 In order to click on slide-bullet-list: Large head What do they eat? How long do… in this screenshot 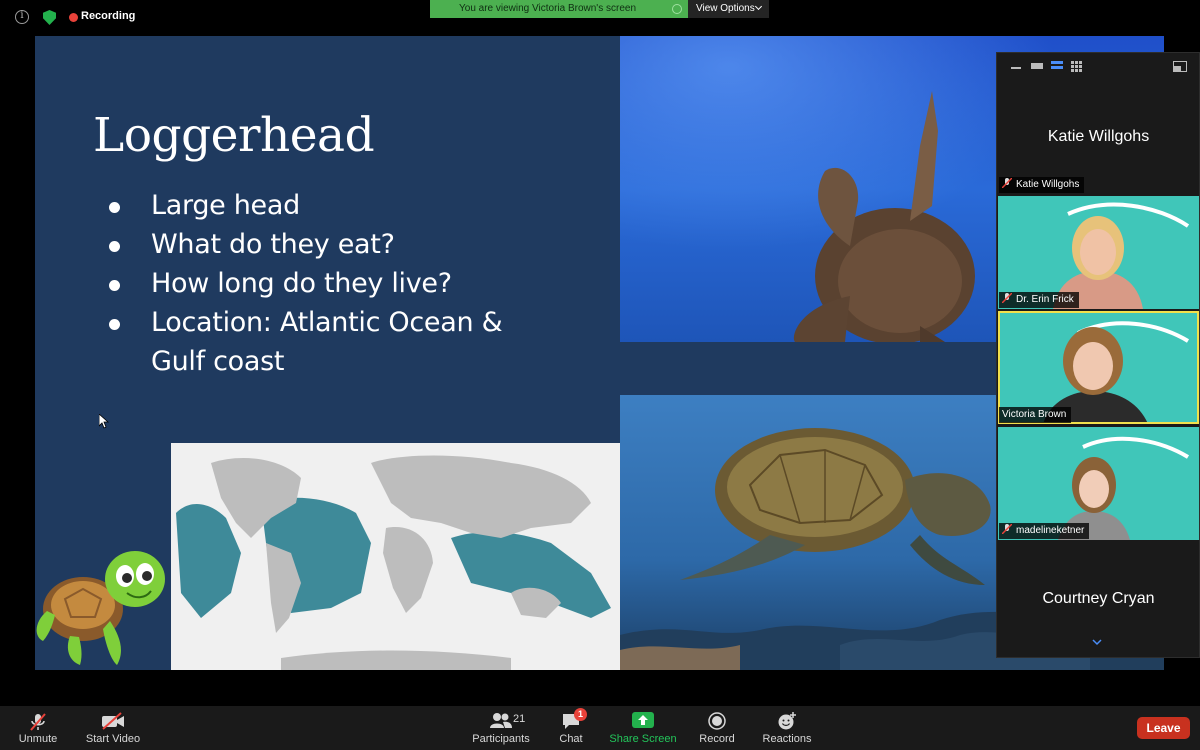, I will do `click(327, 283)`.